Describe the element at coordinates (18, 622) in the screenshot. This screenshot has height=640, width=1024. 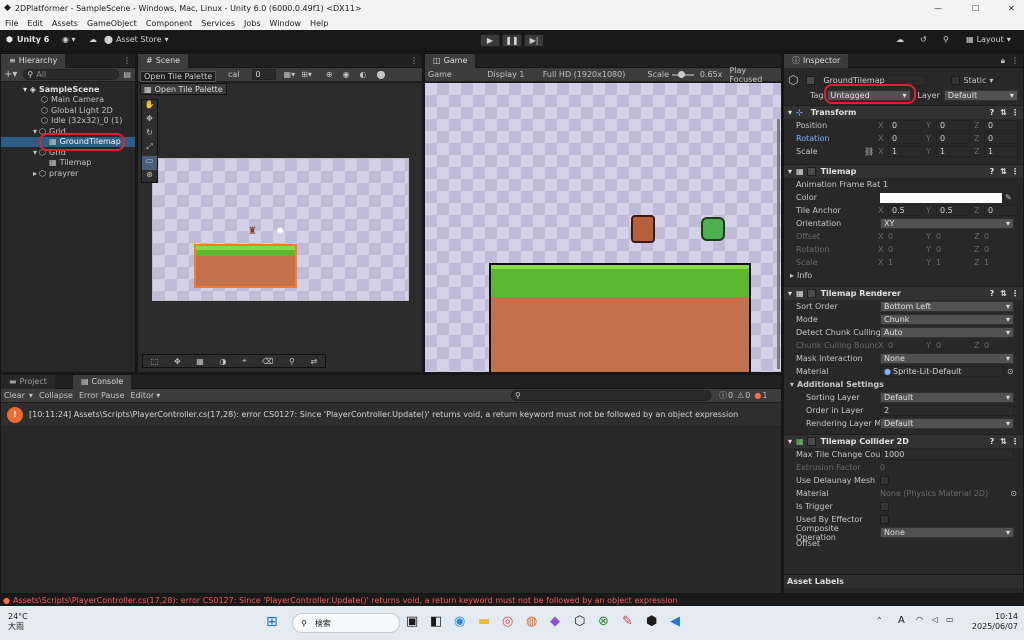
I see `weather-widget: 24°C 大雨` at that location.